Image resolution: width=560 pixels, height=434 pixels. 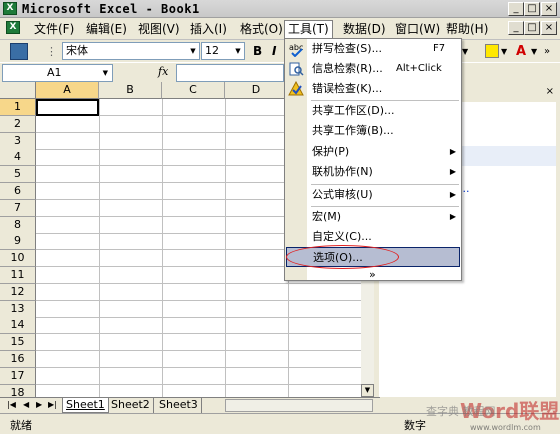 I want to click on row-header-1: 1, so click(x=18, y=107).